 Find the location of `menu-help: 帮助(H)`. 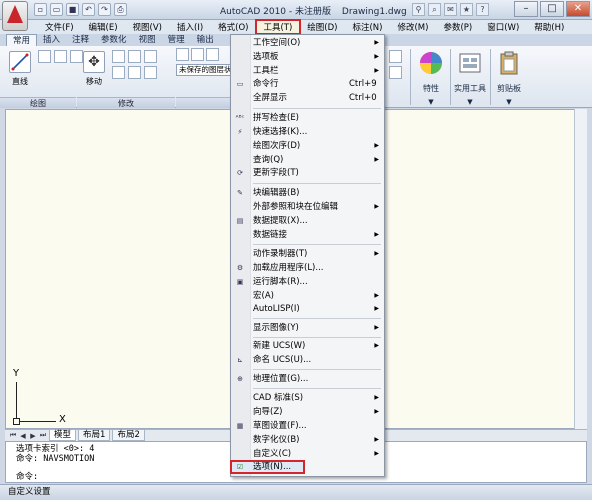

menu-help: 帮助(H) is located at coordinates (549, 27).